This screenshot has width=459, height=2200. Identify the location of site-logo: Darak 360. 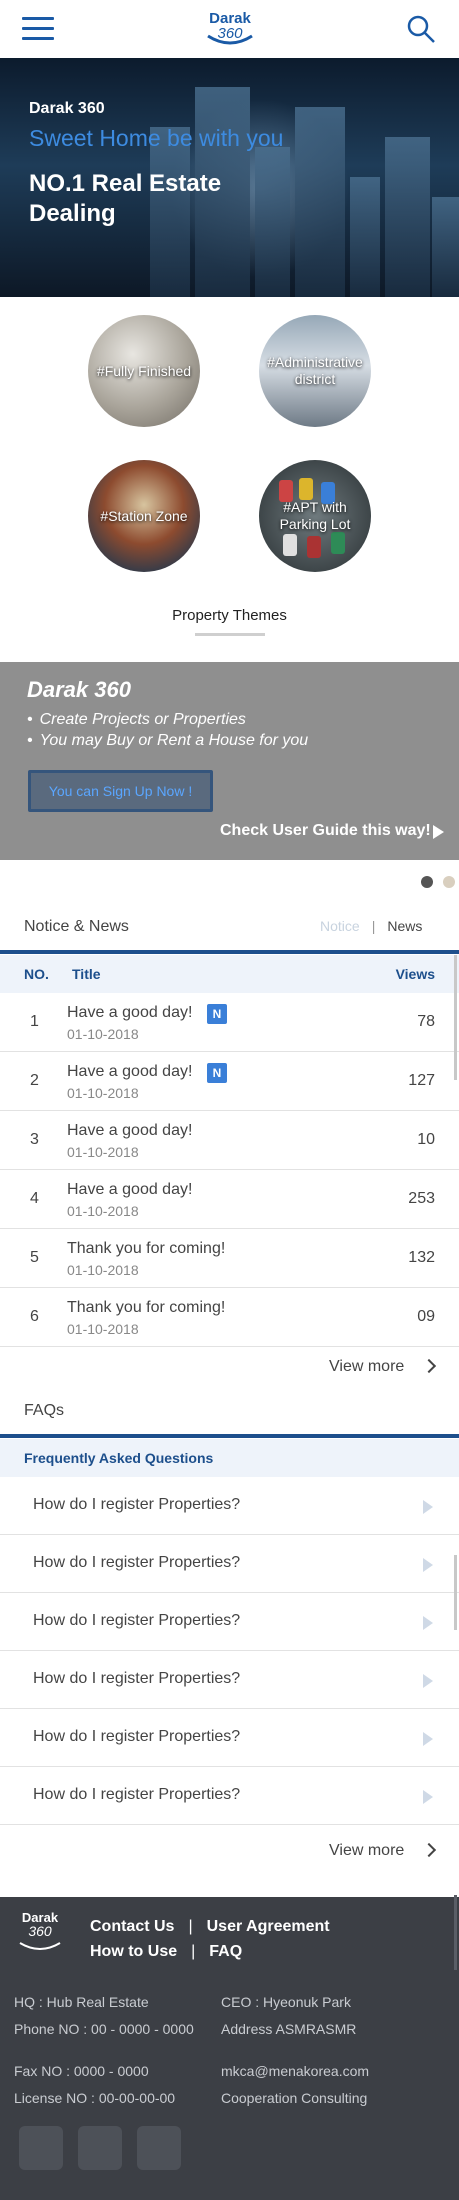
(230, 30).